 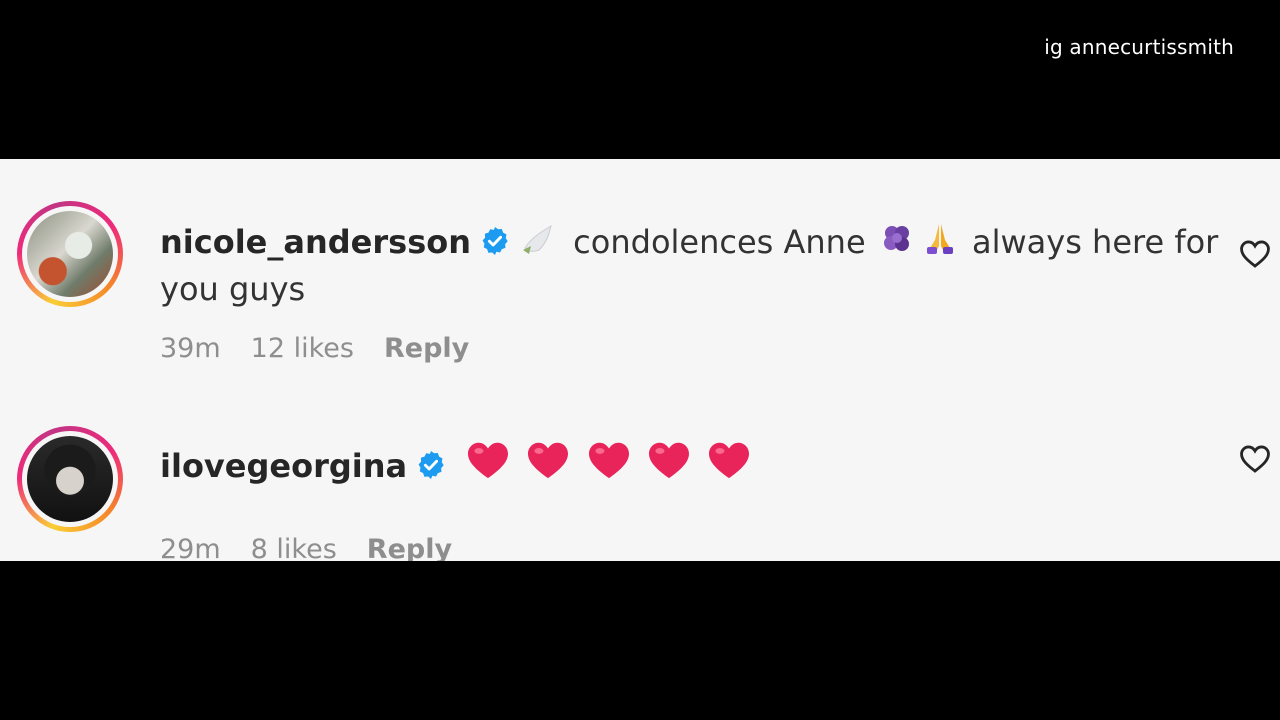 What do you see at coordinates (939, 239) in the screenshot?
I see `praying-hands-icon` at bounding box center [939, 239].